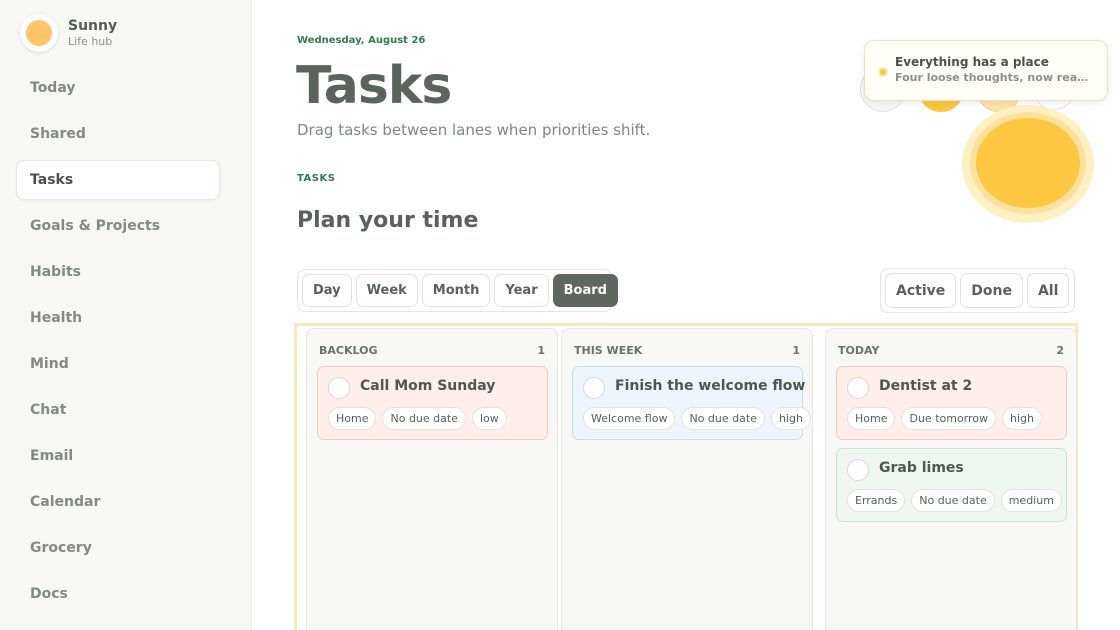  I want to click on brand-name: Sunny, so click(93, 25).